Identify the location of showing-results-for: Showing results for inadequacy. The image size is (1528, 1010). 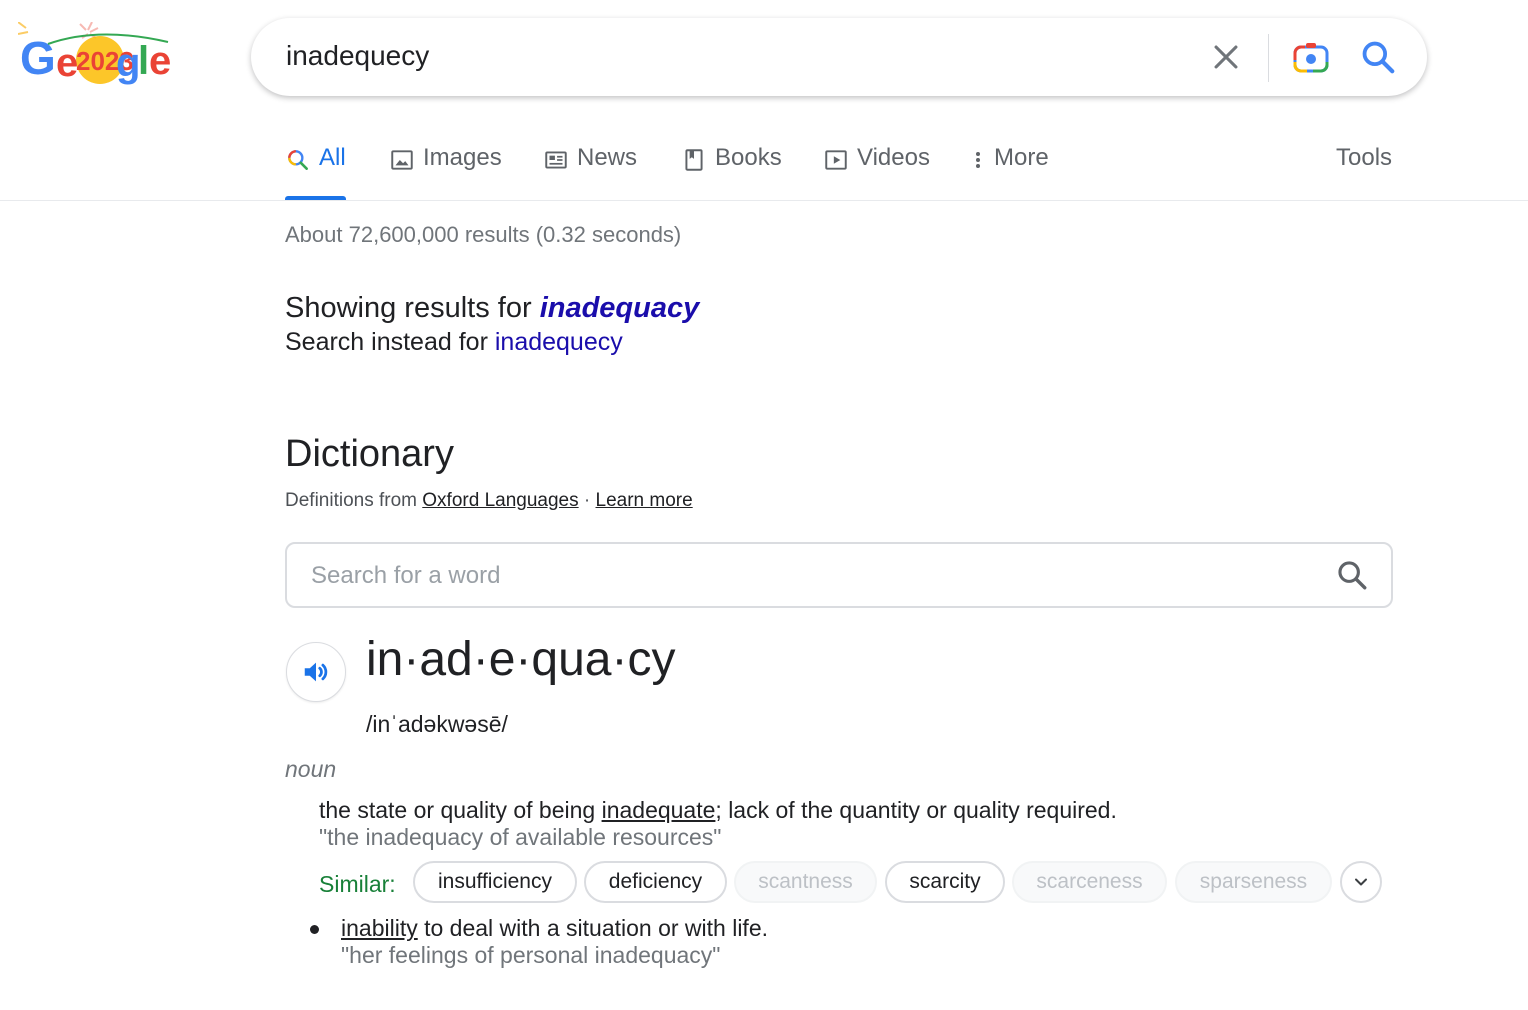
(492, 308).